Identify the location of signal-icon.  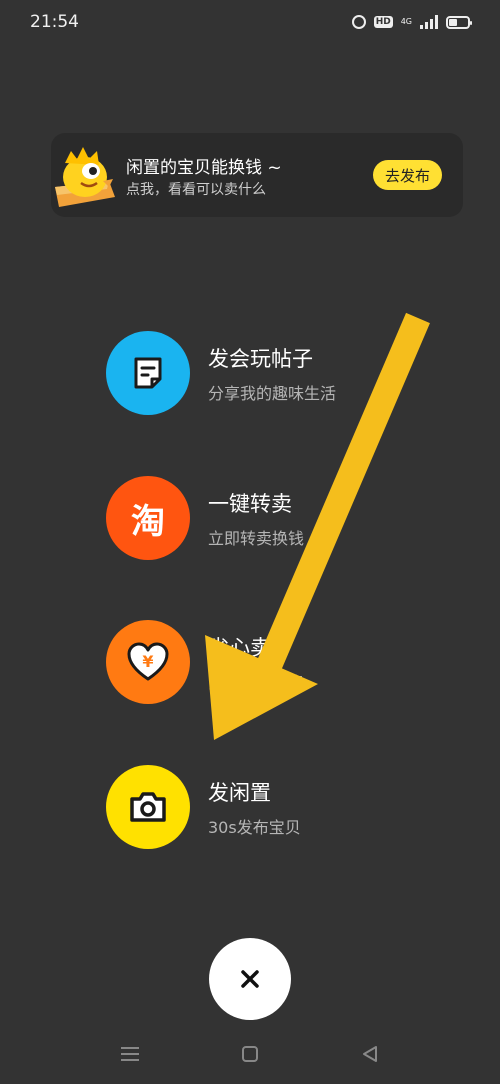
(429, 22).